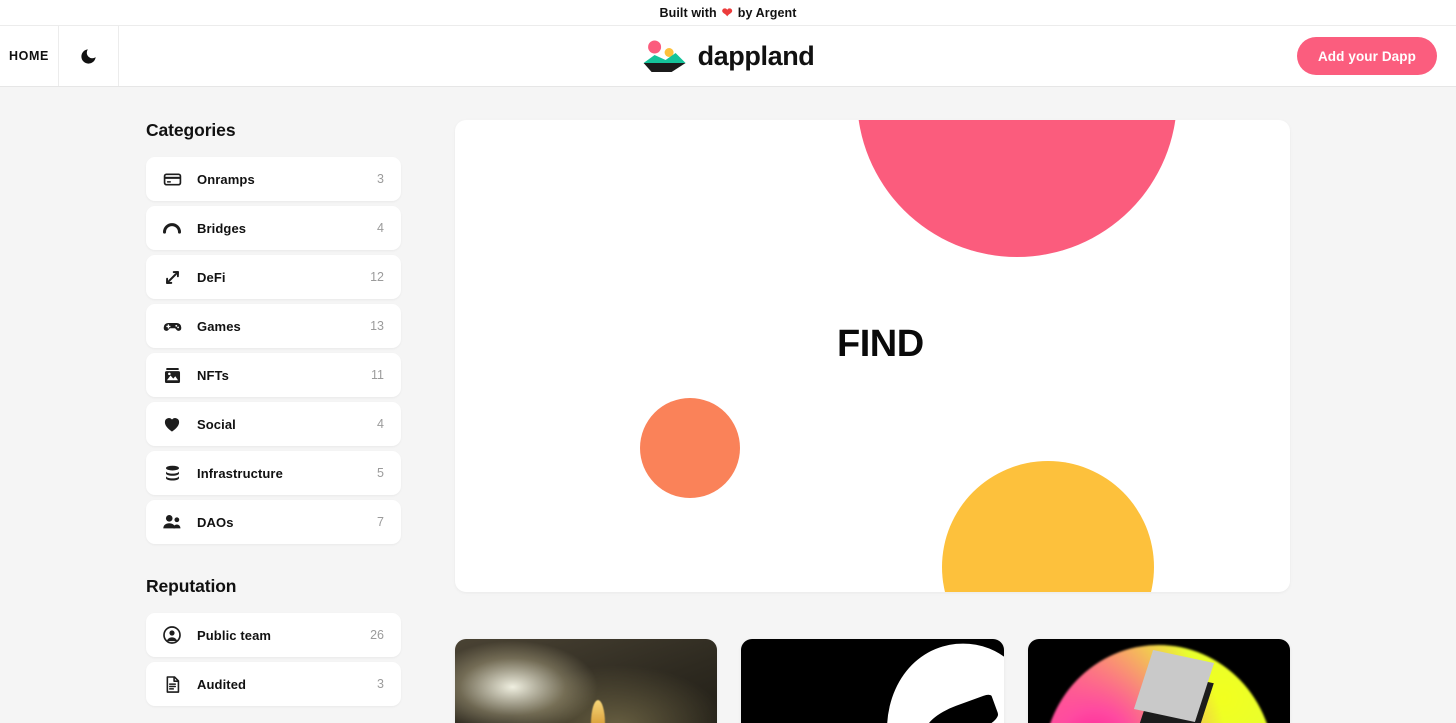 Image resolution: width=1456 pixels, height=723 pixels. I want to click on sidebar-item-onramps: Onramps 3, so click(273, 179).